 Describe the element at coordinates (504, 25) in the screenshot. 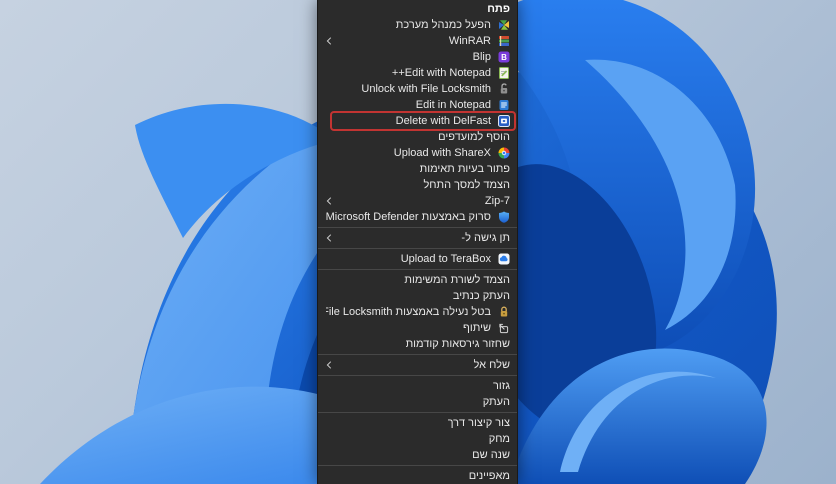

I see `run-as-admin-icon` at that location.